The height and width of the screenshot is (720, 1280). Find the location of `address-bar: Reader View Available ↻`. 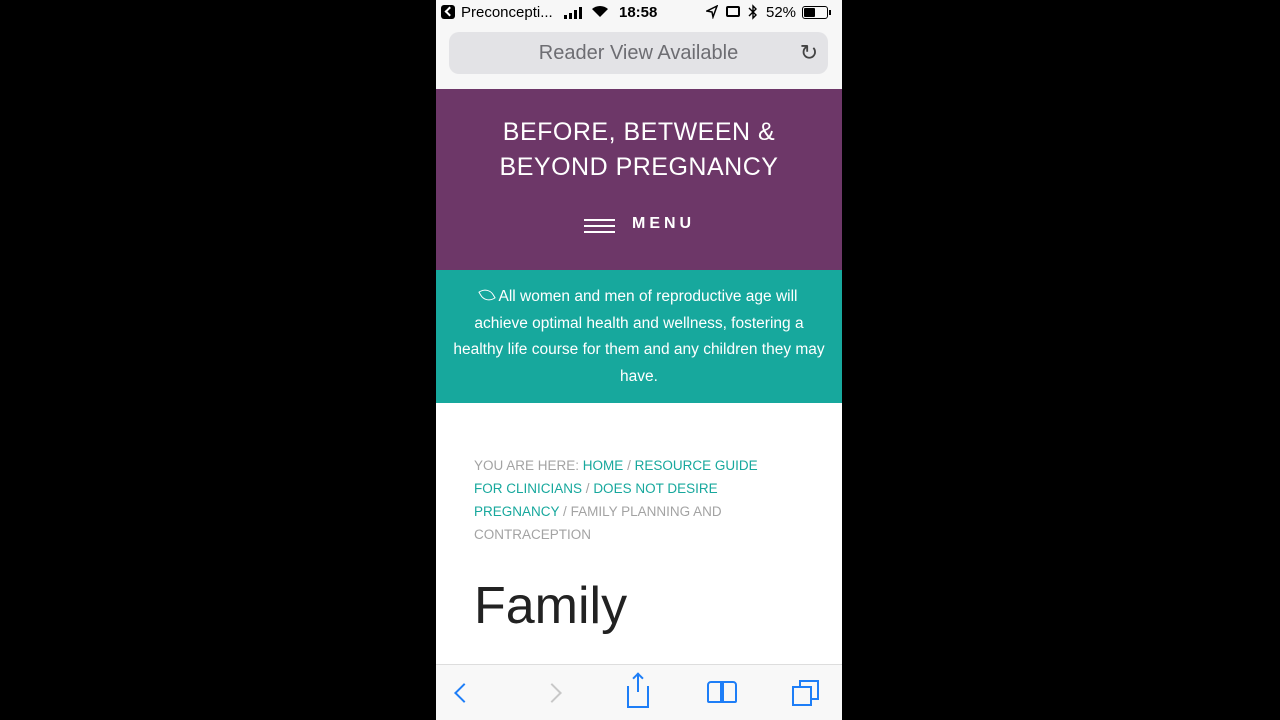

address-bar: Reader View Available ↻ is located at coordinates (638, 53).